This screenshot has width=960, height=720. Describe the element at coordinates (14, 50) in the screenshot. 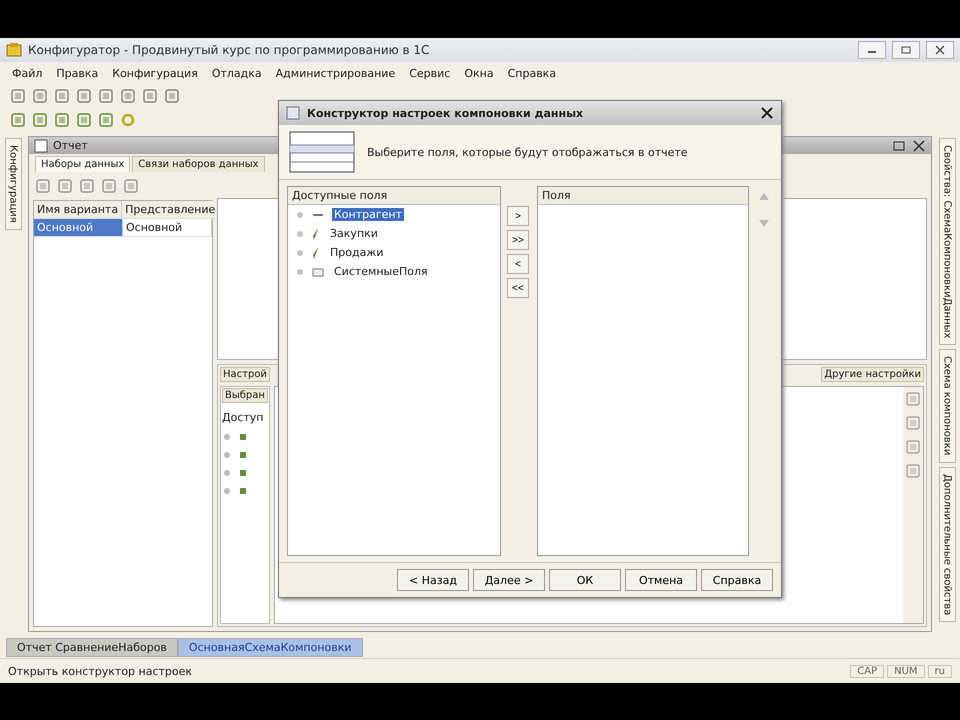

I see `app-icon` at that location.